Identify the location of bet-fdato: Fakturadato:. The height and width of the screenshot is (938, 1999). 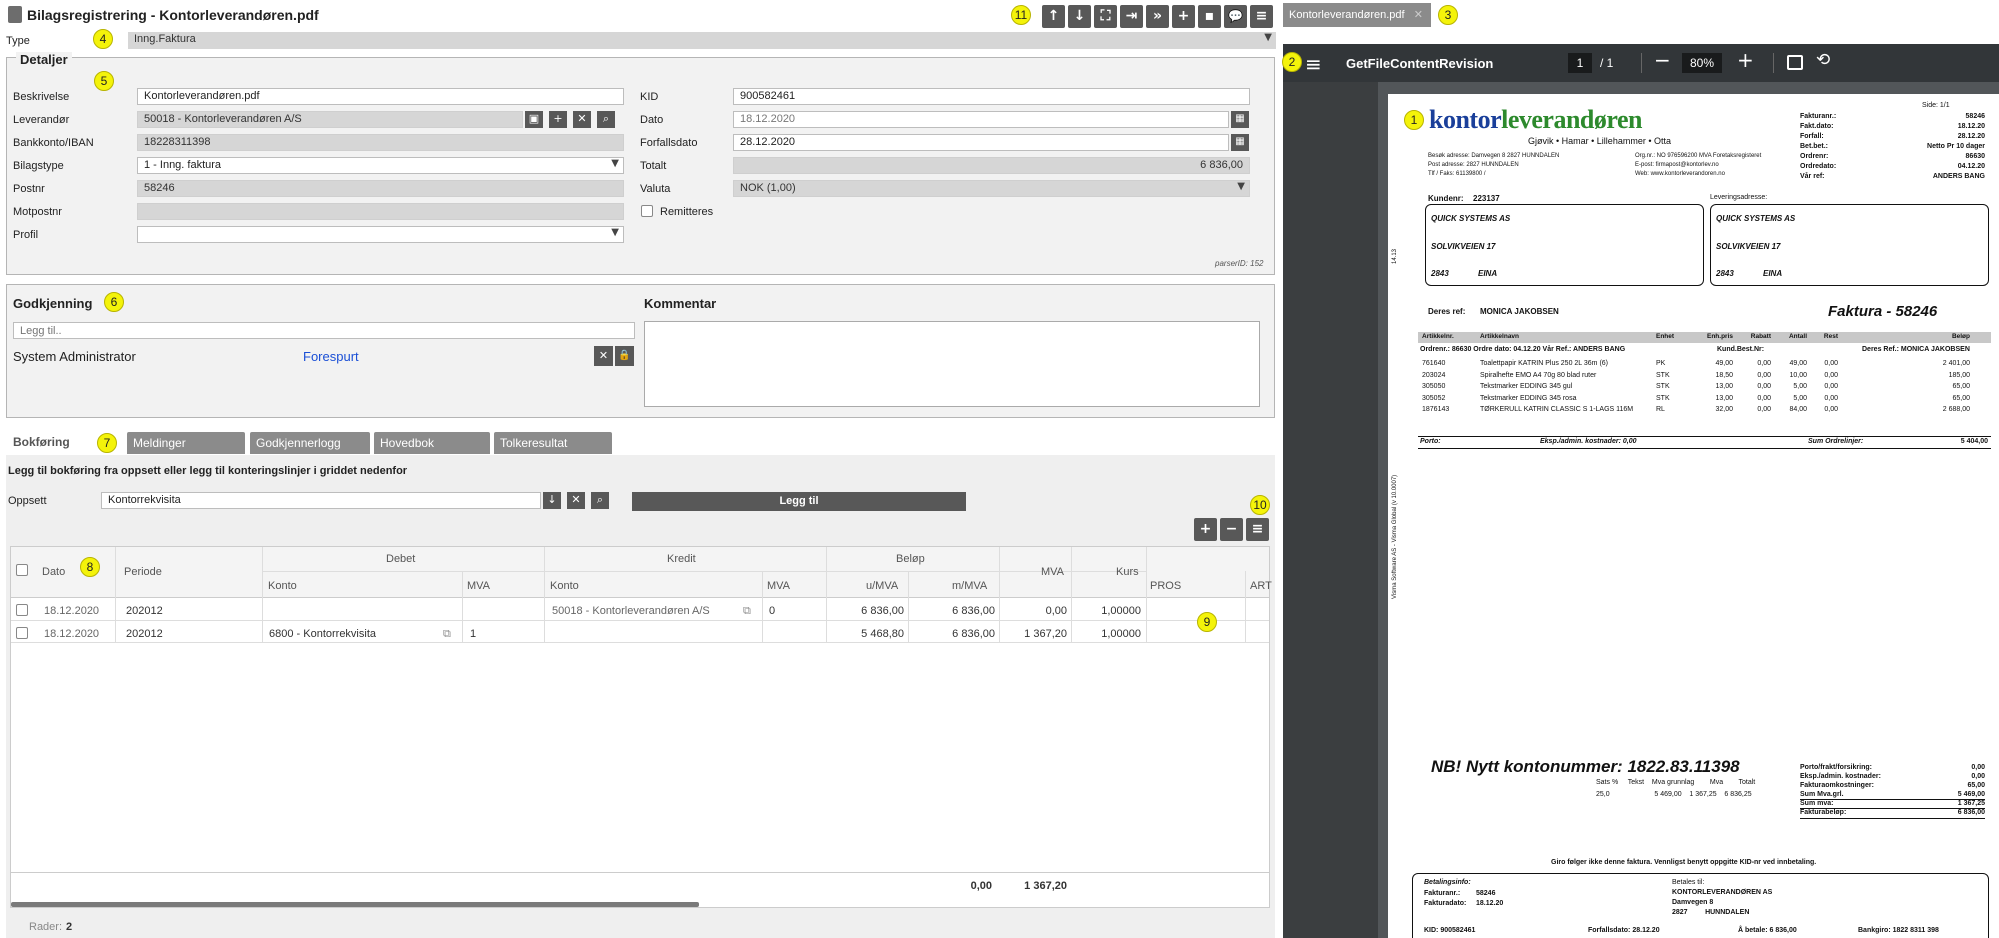
(1445, 903).